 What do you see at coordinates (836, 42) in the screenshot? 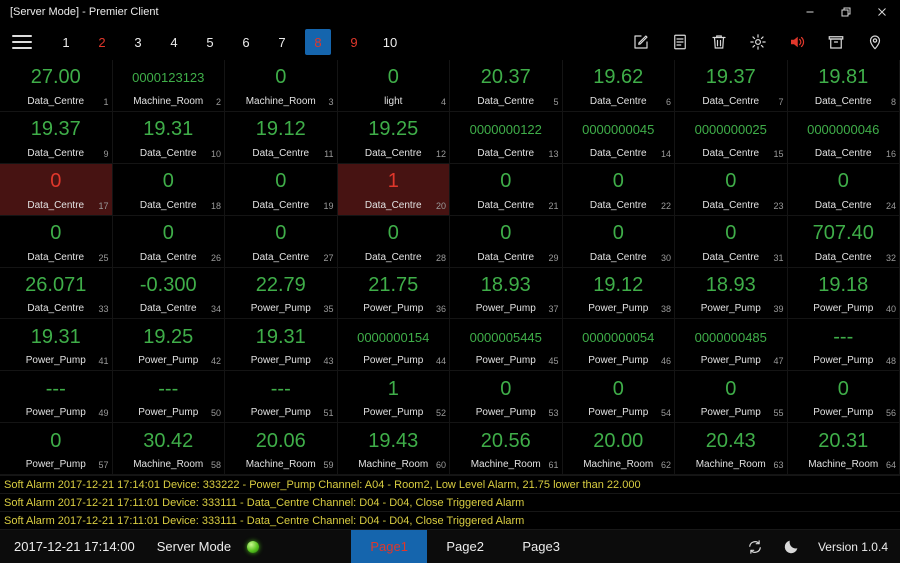
I see `bin-icon` at bounding box center [836, 42].